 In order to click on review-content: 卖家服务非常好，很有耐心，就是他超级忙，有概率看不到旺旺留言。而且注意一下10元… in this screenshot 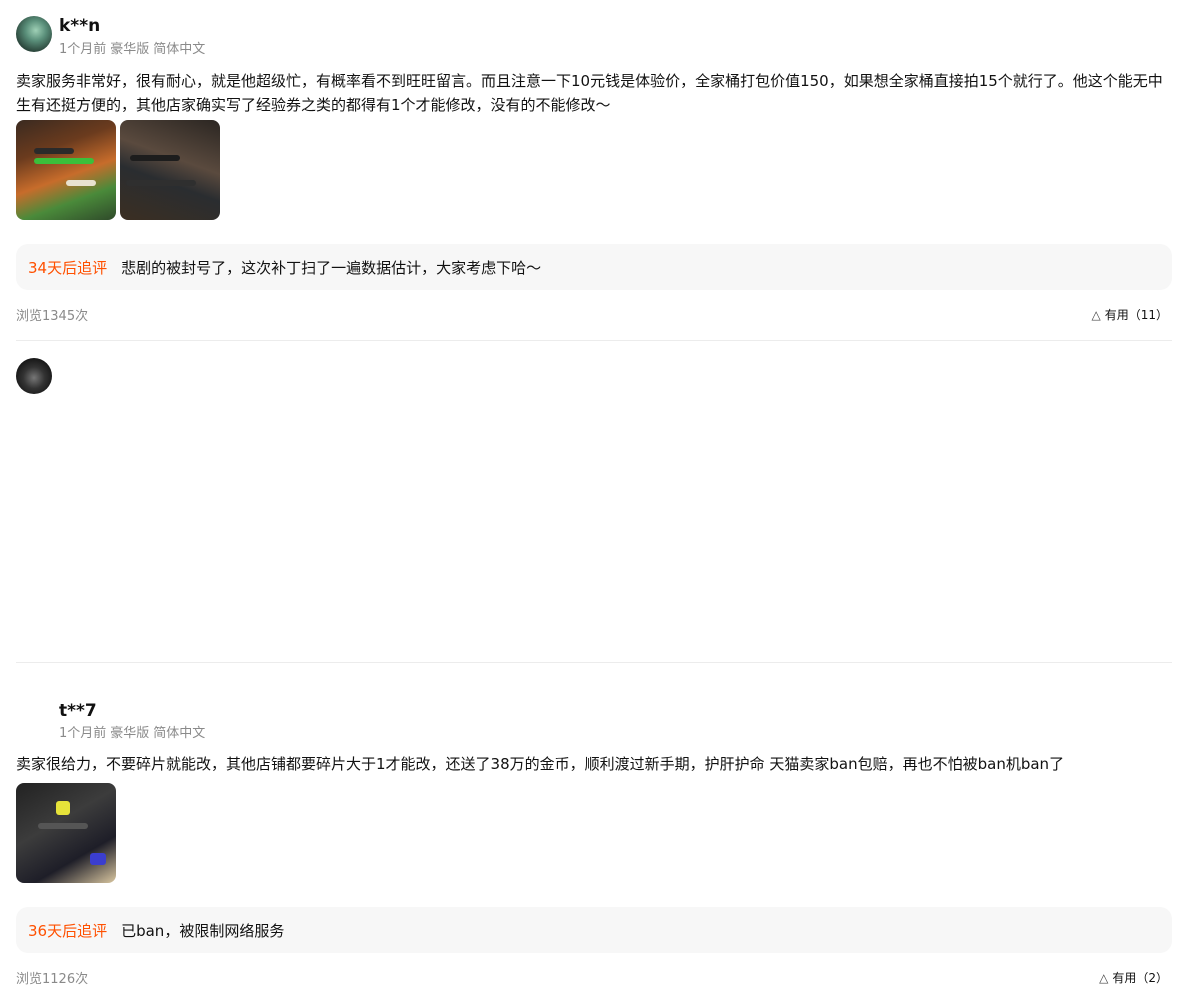, I will do `click(589, 93)`.